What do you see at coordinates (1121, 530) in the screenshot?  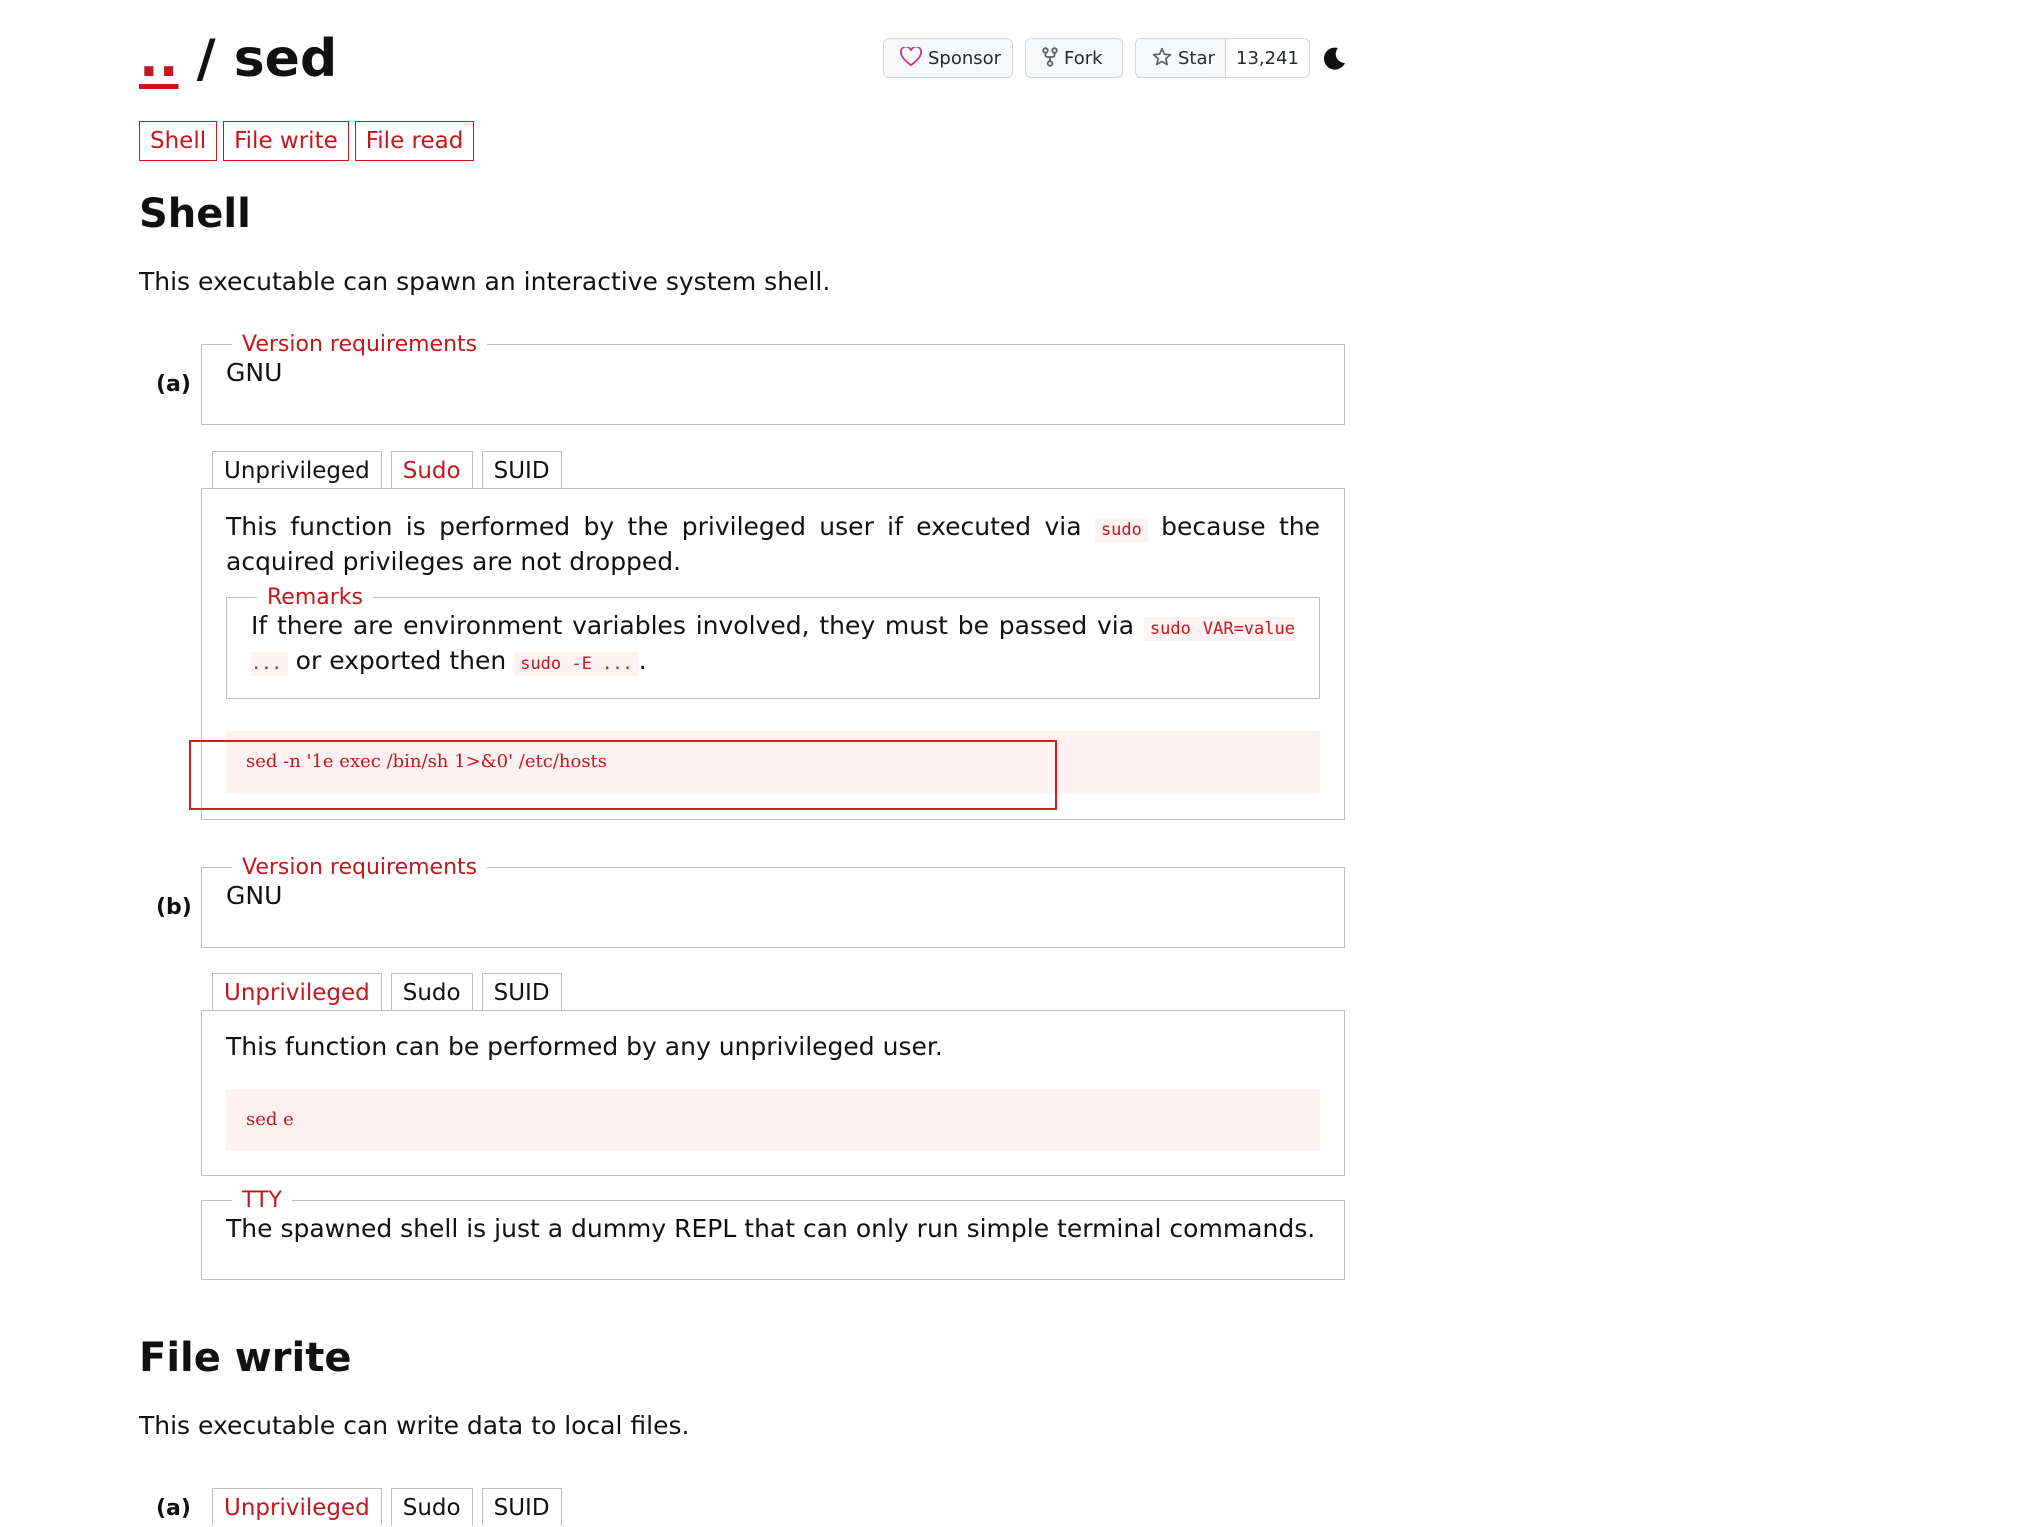 I see `inline-code-sudo: sudo` at bounding box center [1121, 530].